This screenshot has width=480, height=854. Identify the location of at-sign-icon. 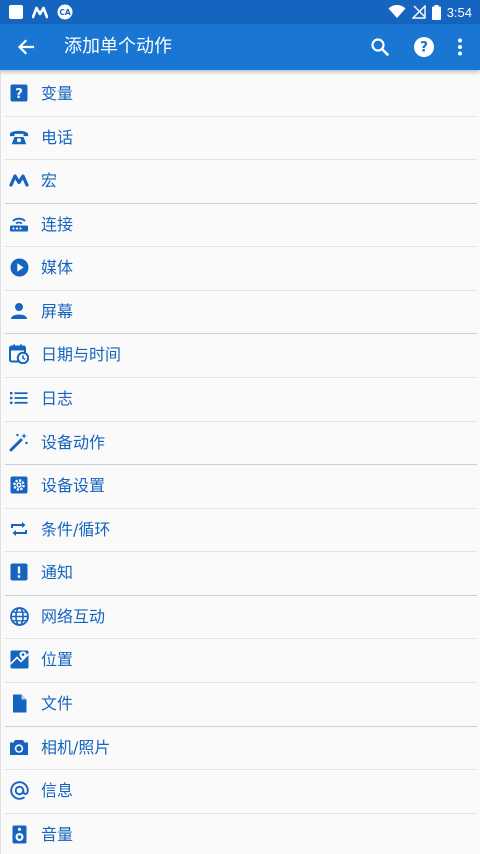
(19, 790).